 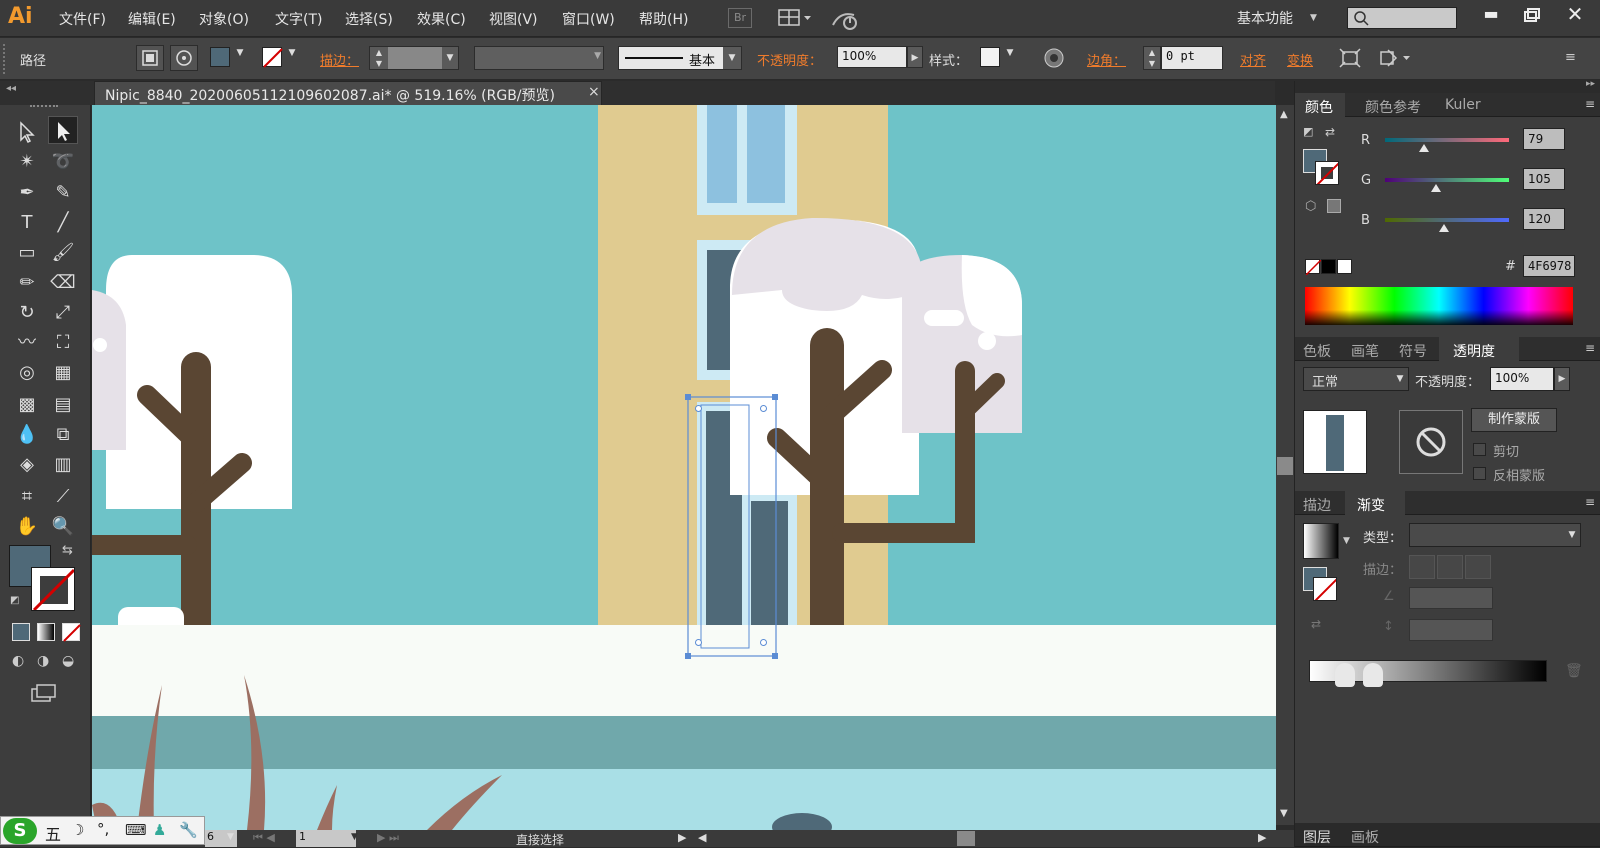 What do you see at coordinates (27, 343) in the screenshot?
I see `warp-tool-icon: 〰` at bounding box center [27, 343].